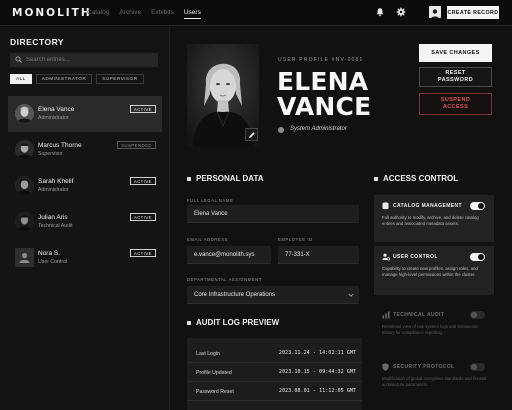 This screenshot has height=410, width=512. What do you see at coordinates (235, 295) in the screenshot?
I see `department-value: Core Infrastructure Operations` at bounding box center [235, 295].